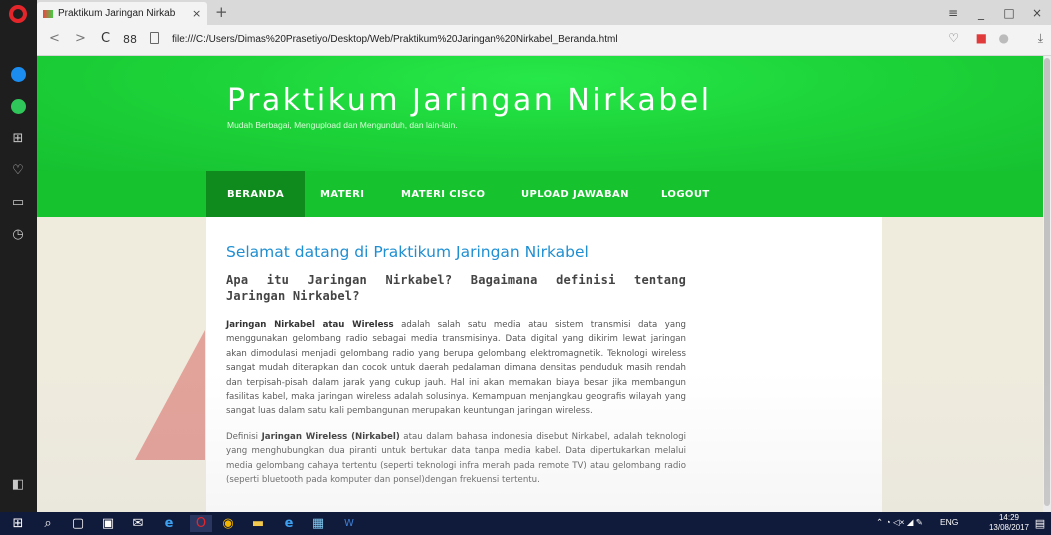 The image size is (1051, 535). I want to click on edge-icon: e, so click(289, 523).